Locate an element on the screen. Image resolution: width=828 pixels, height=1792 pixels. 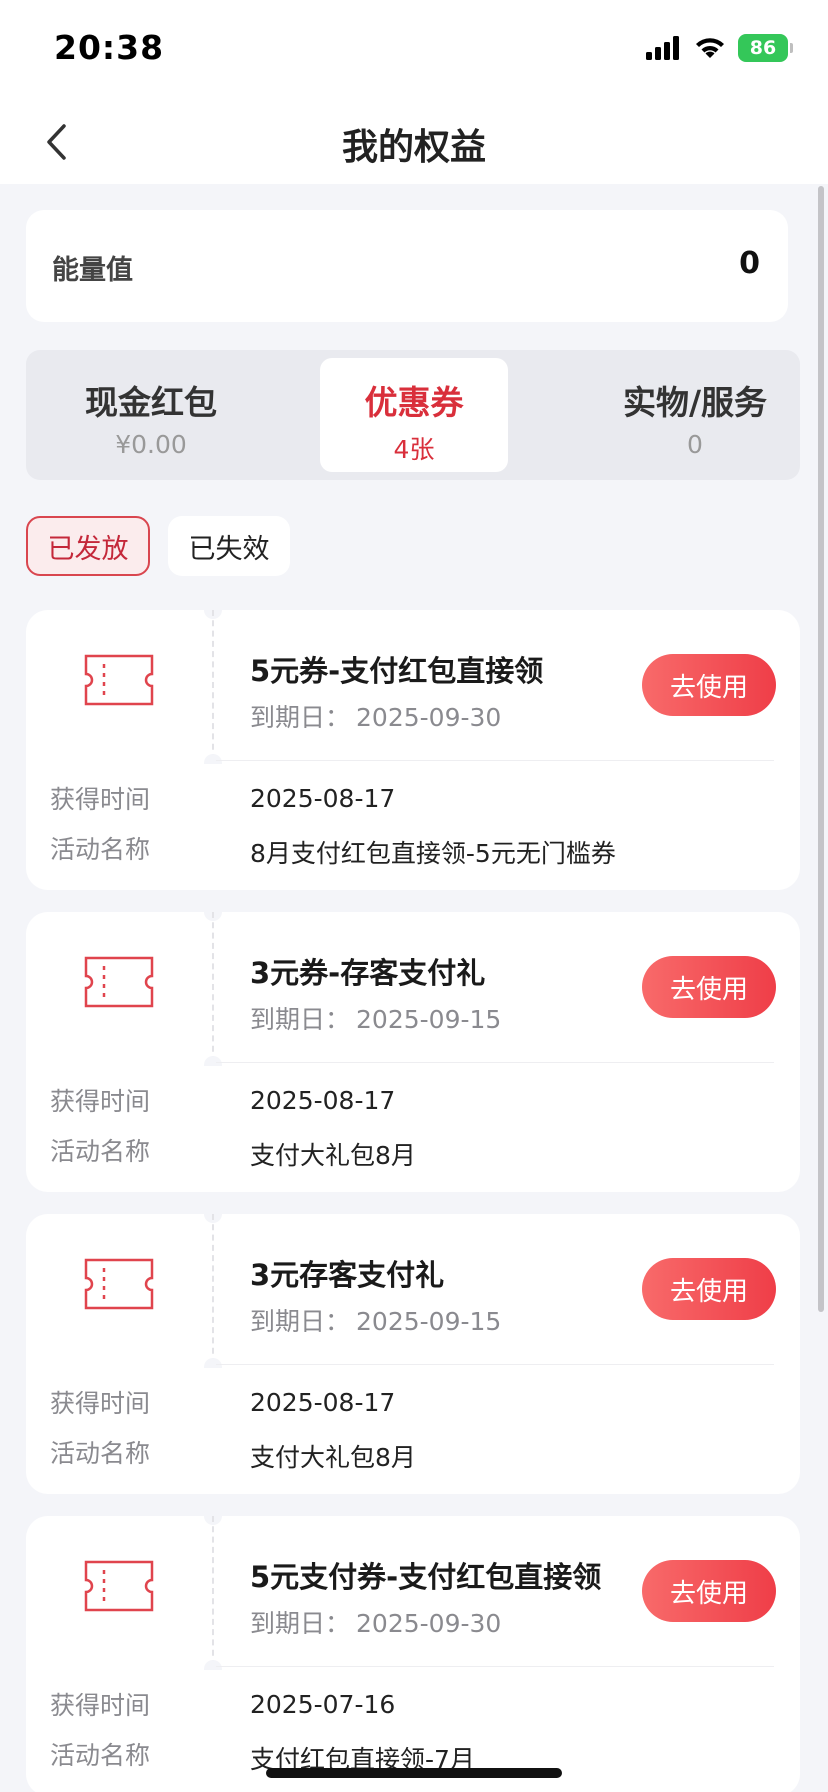
energy-card: 能量值 0 is located at coordinates (407, 266).